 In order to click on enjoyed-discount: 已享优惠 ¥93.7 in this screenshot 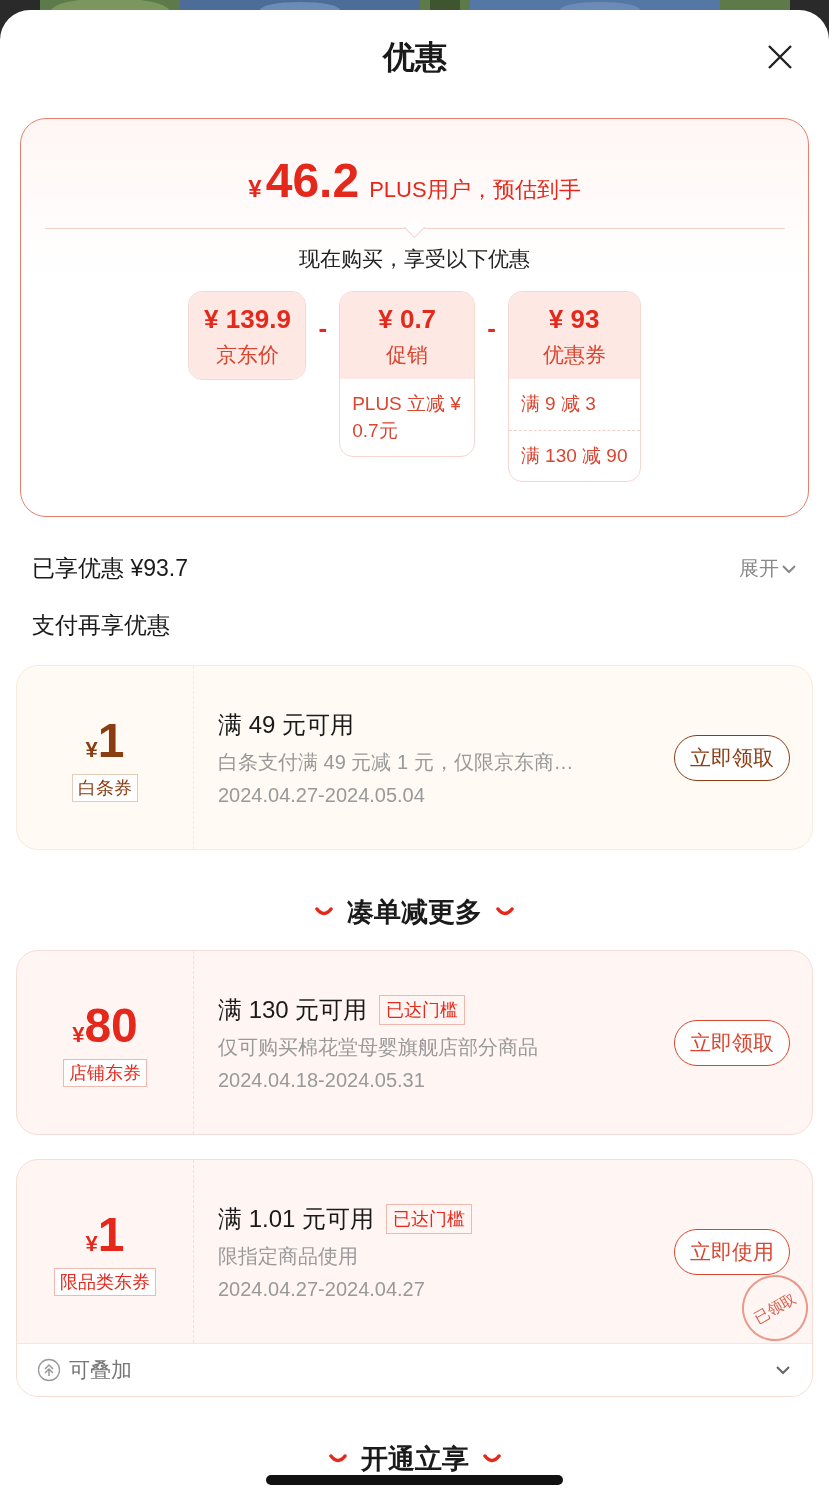, I will do `click(110, 569)`.